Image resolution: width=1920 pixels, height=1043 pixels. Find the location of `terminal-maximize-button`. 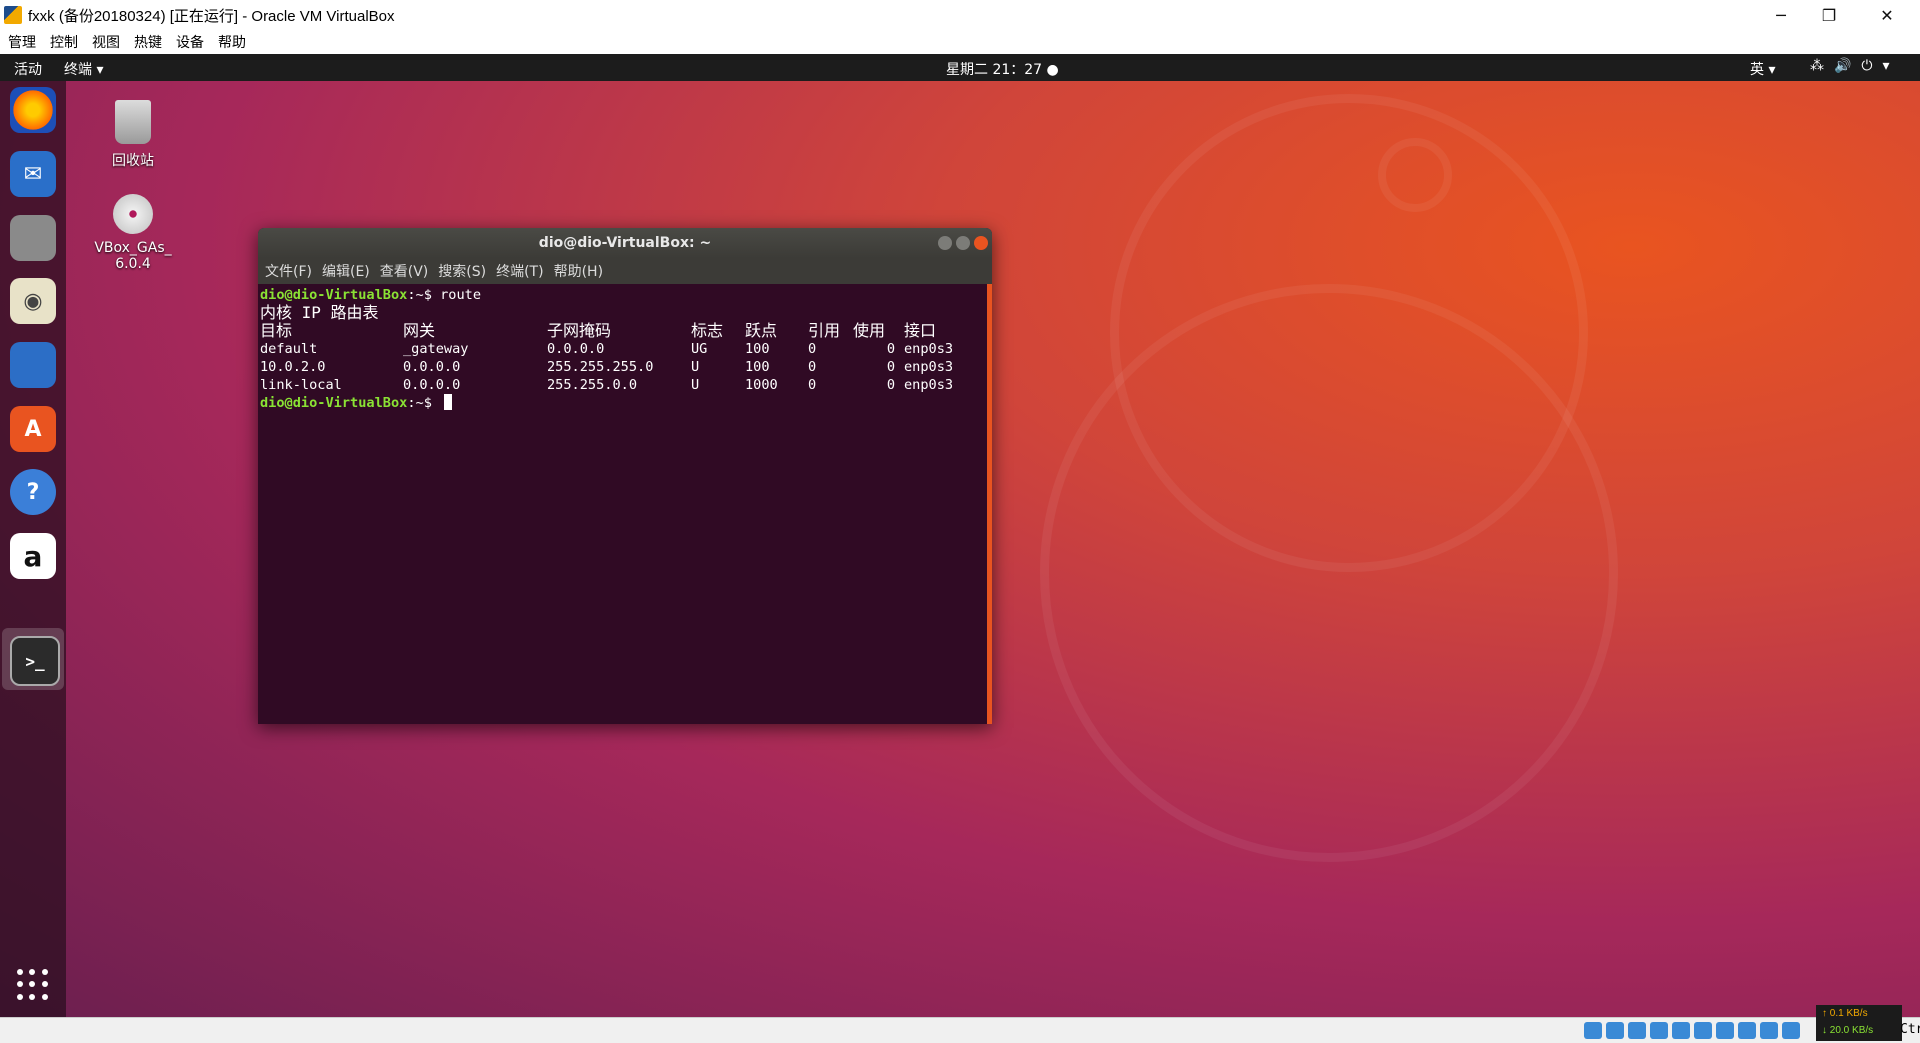

terminal-maximize-button is located at coordinates (963, 243).